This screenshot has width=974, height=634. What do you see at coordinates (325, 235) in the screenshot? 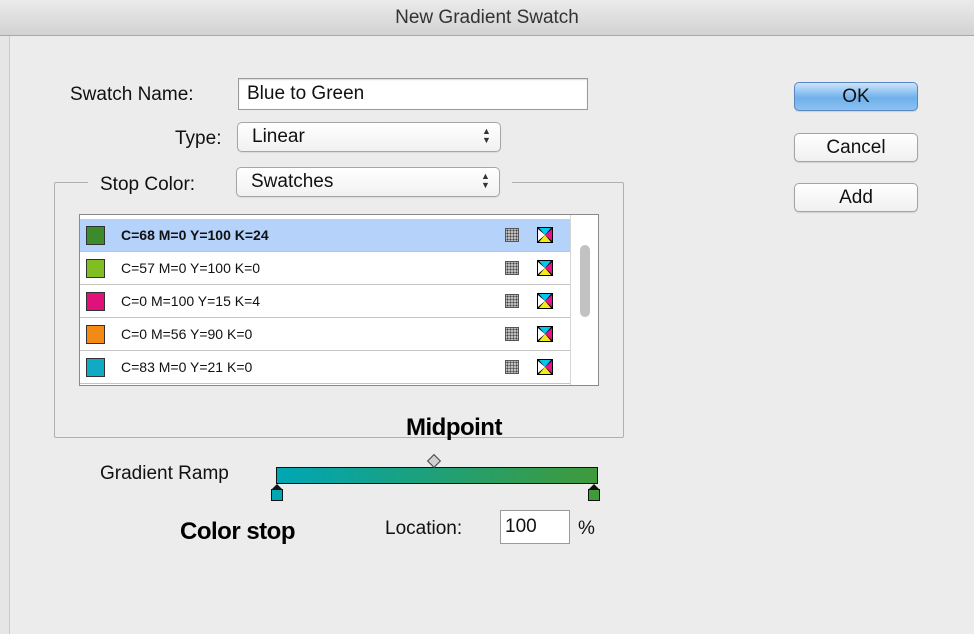
I see `list-item: C=68 M=0 Y=100 K=24` at bounding box center [325, 235].